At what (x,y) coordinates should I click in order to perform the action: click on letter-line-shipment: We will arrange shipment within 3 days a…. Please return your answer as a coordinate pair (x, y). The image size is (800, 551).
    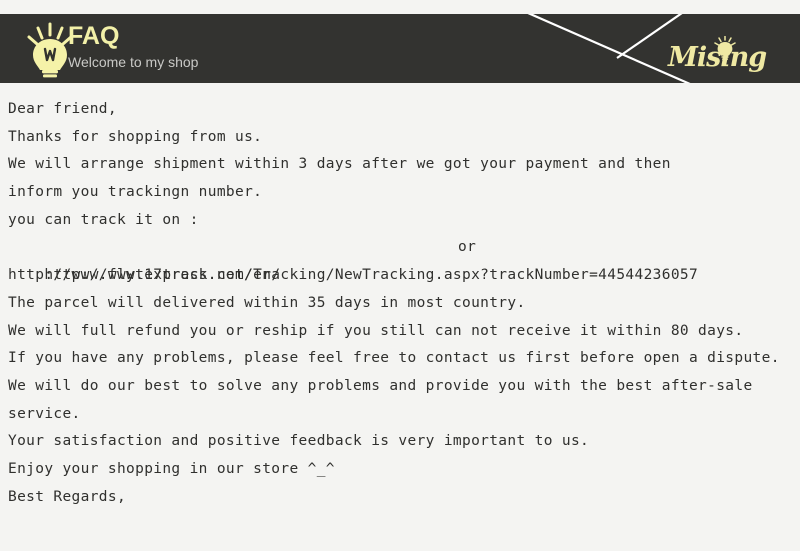
    Looking at the image, I should click on (339, 164).